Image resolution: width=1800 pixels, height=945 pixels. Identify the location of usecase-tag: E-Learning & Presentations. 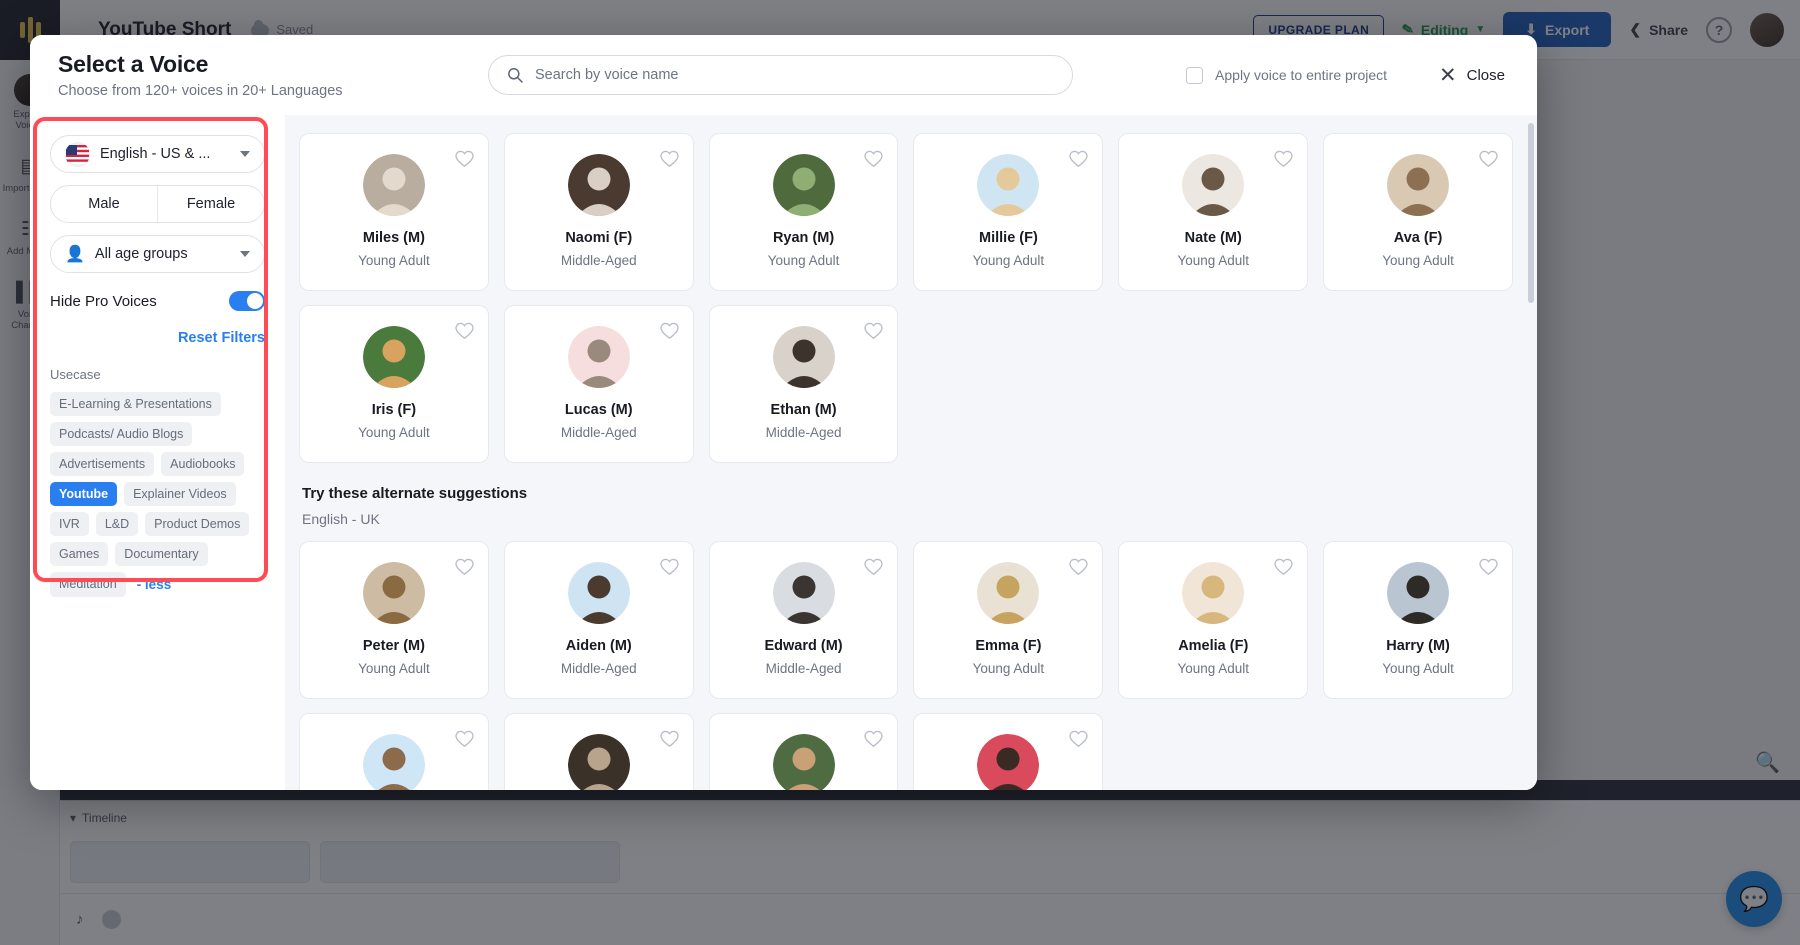
(135, 404).